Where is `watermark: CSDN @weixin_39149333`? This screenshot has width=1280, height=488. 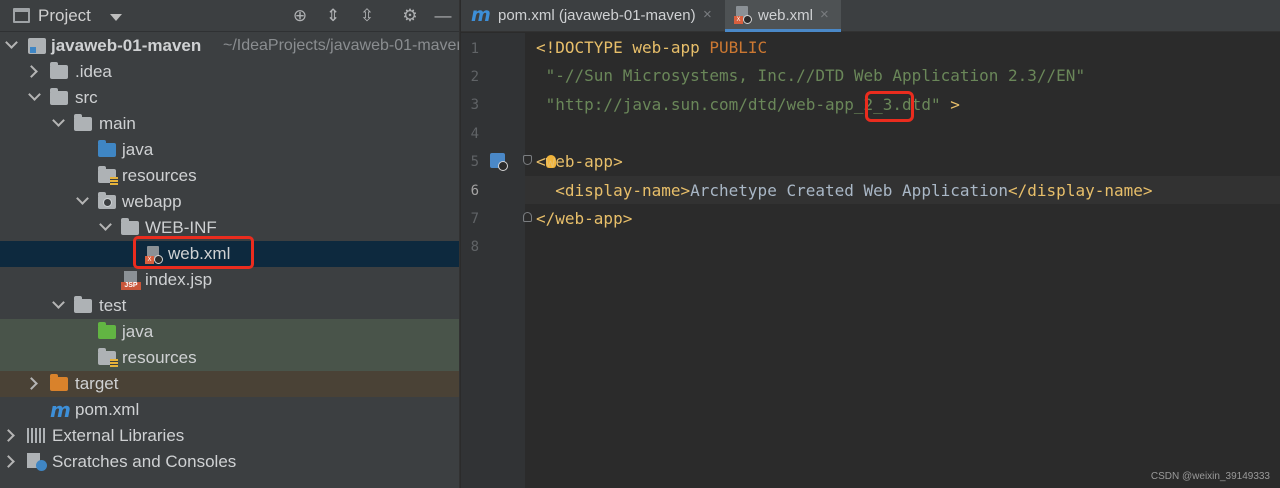
watermark: CSDN @weixin_39149333 is located at coordinates (1210, 476).